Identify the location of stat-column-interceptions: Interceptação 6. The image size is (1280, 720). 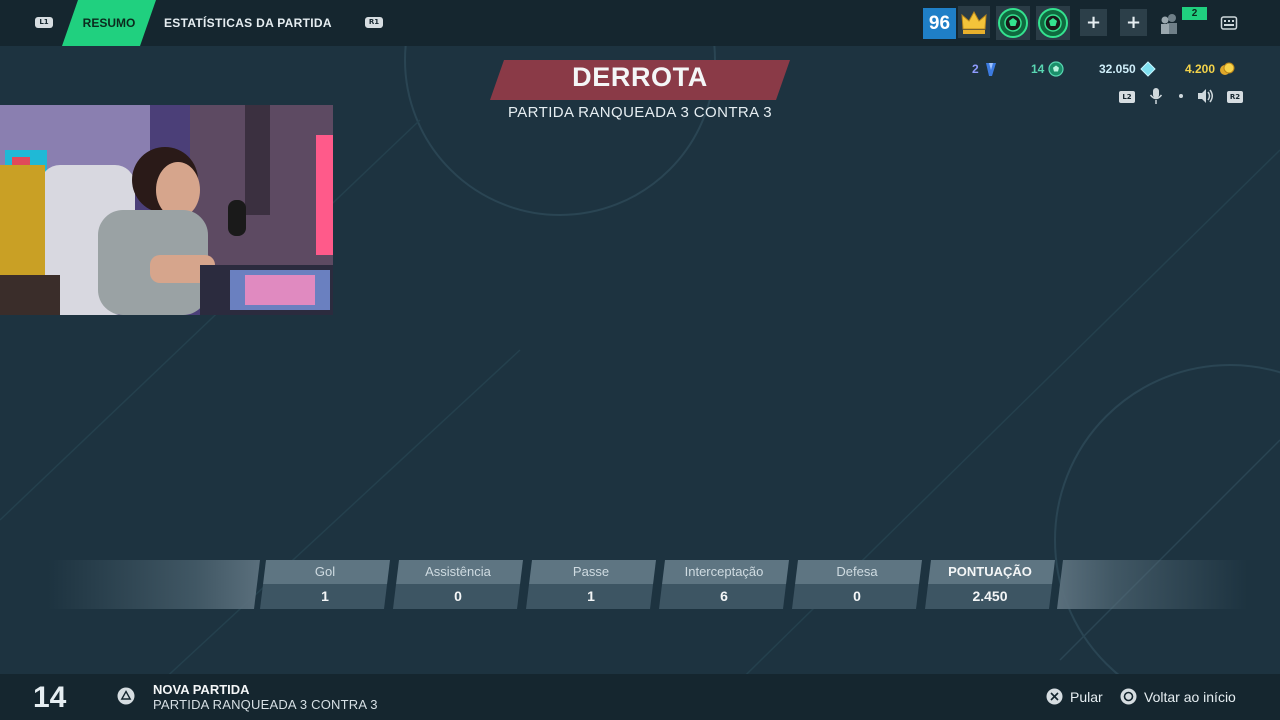
(724, 584).